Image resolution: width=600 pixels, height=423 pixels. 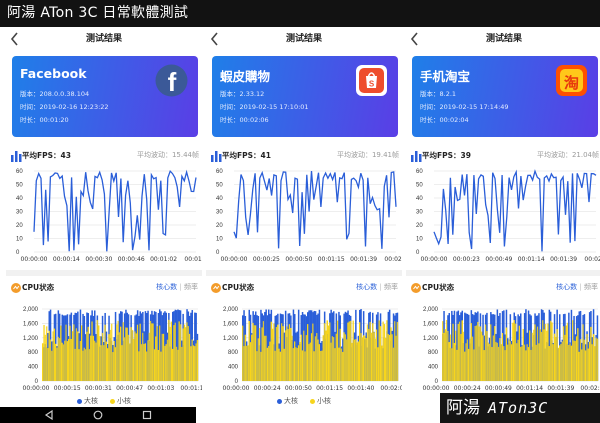 What do you see at coordinates (499, 259) in the screenshot?
I see `fps-x-tick: 00:00:49` at bounding box center [499, 259].